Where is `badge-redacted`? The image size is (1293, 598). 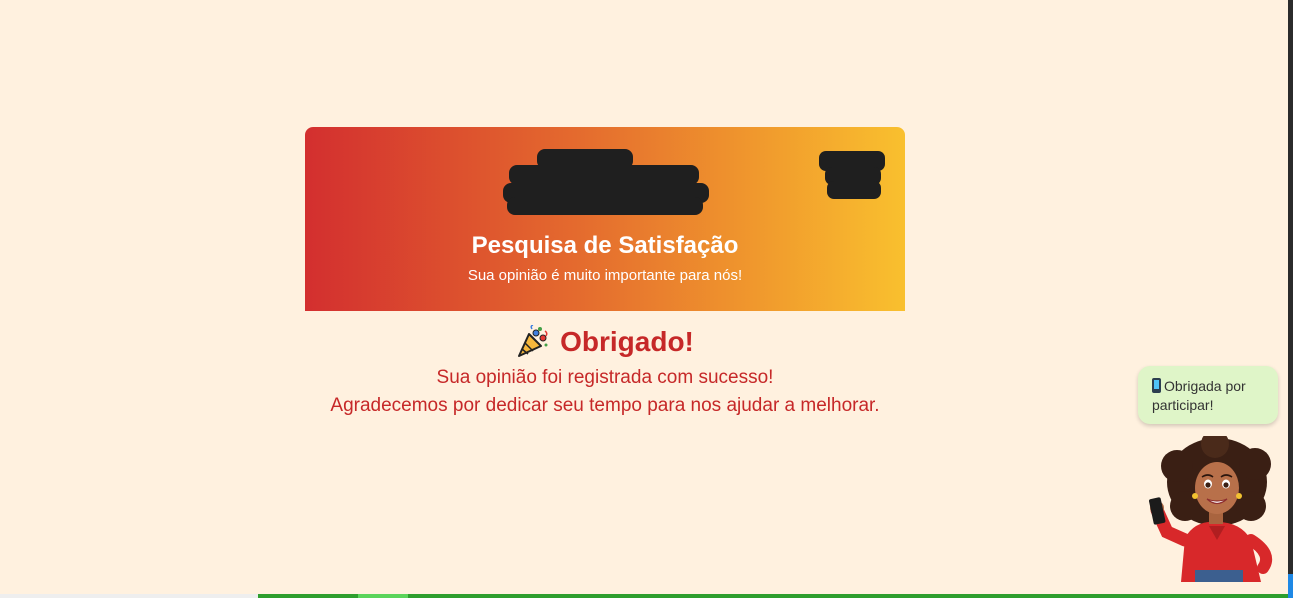
badge-redacted is located at coordinates (852, 177).